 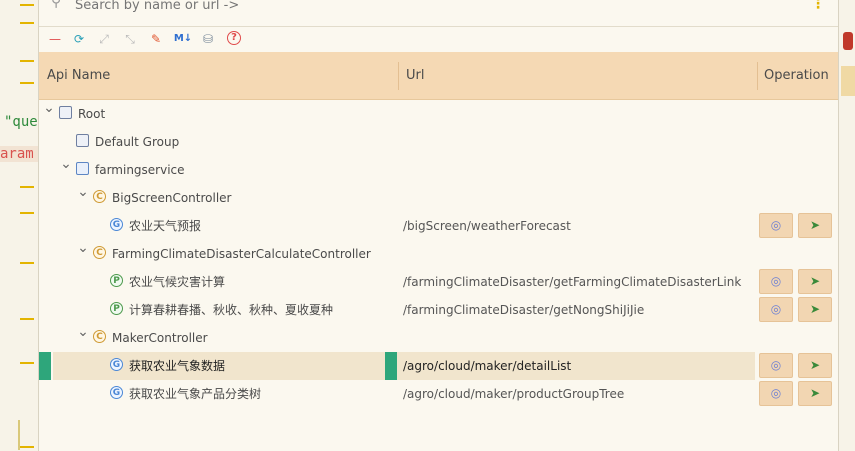 I want to click on module-icon, so click(x=82, y=168).